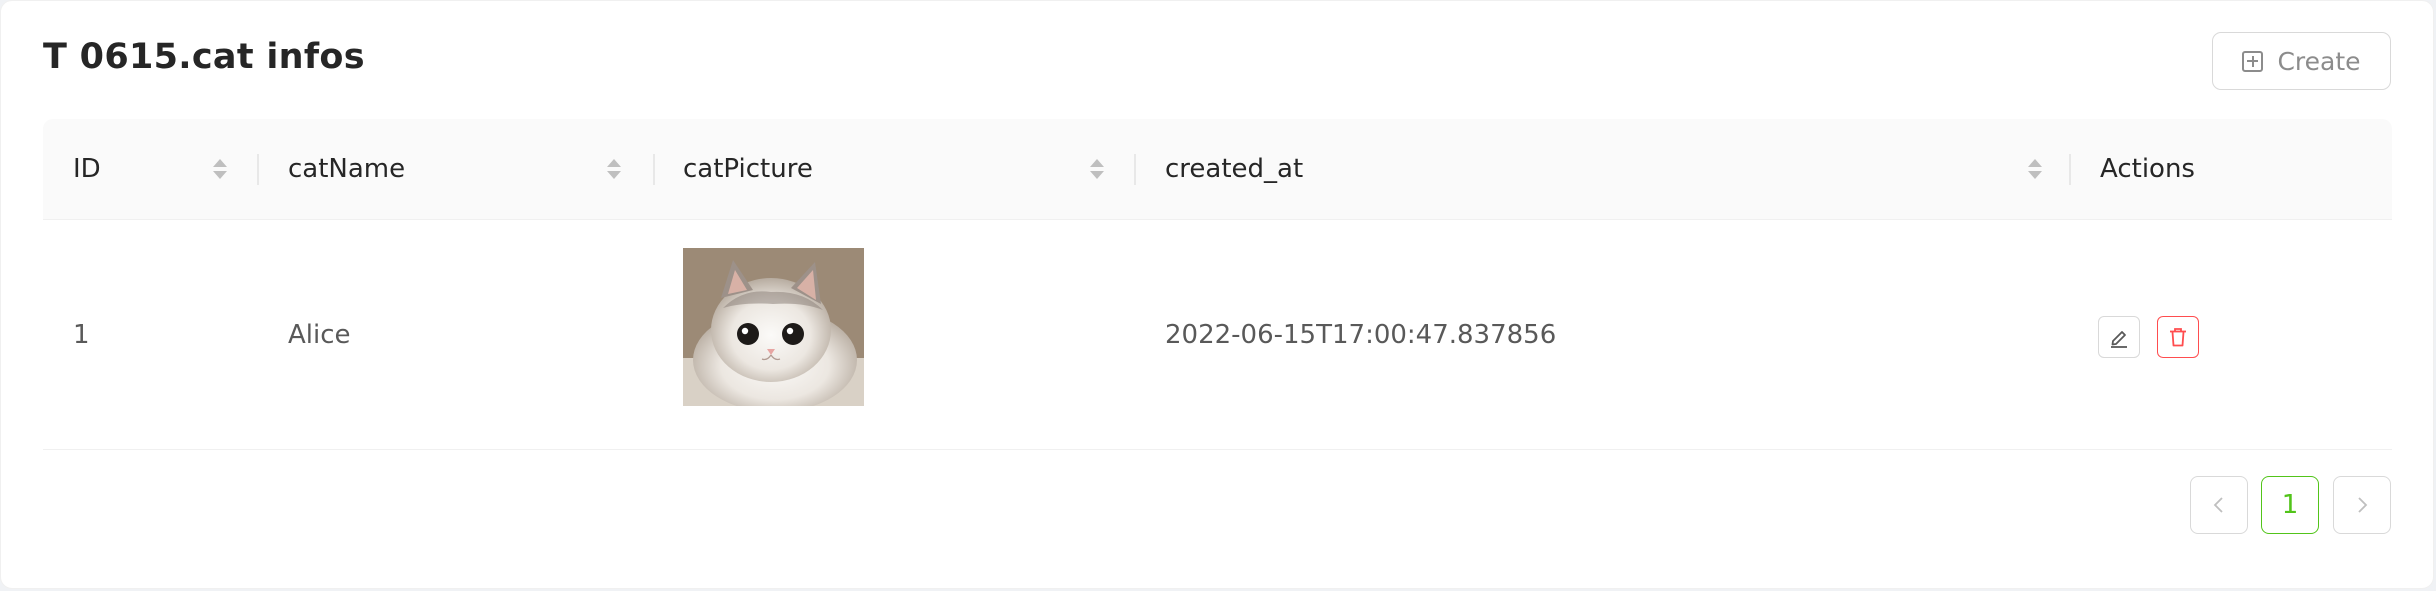 The width and height of the screenshot is (2436, 591). What do you see at coordinates (2290, 505) in the screenshot?
I see `pagination-page-button: 1` at bounding box center [2290, 505].